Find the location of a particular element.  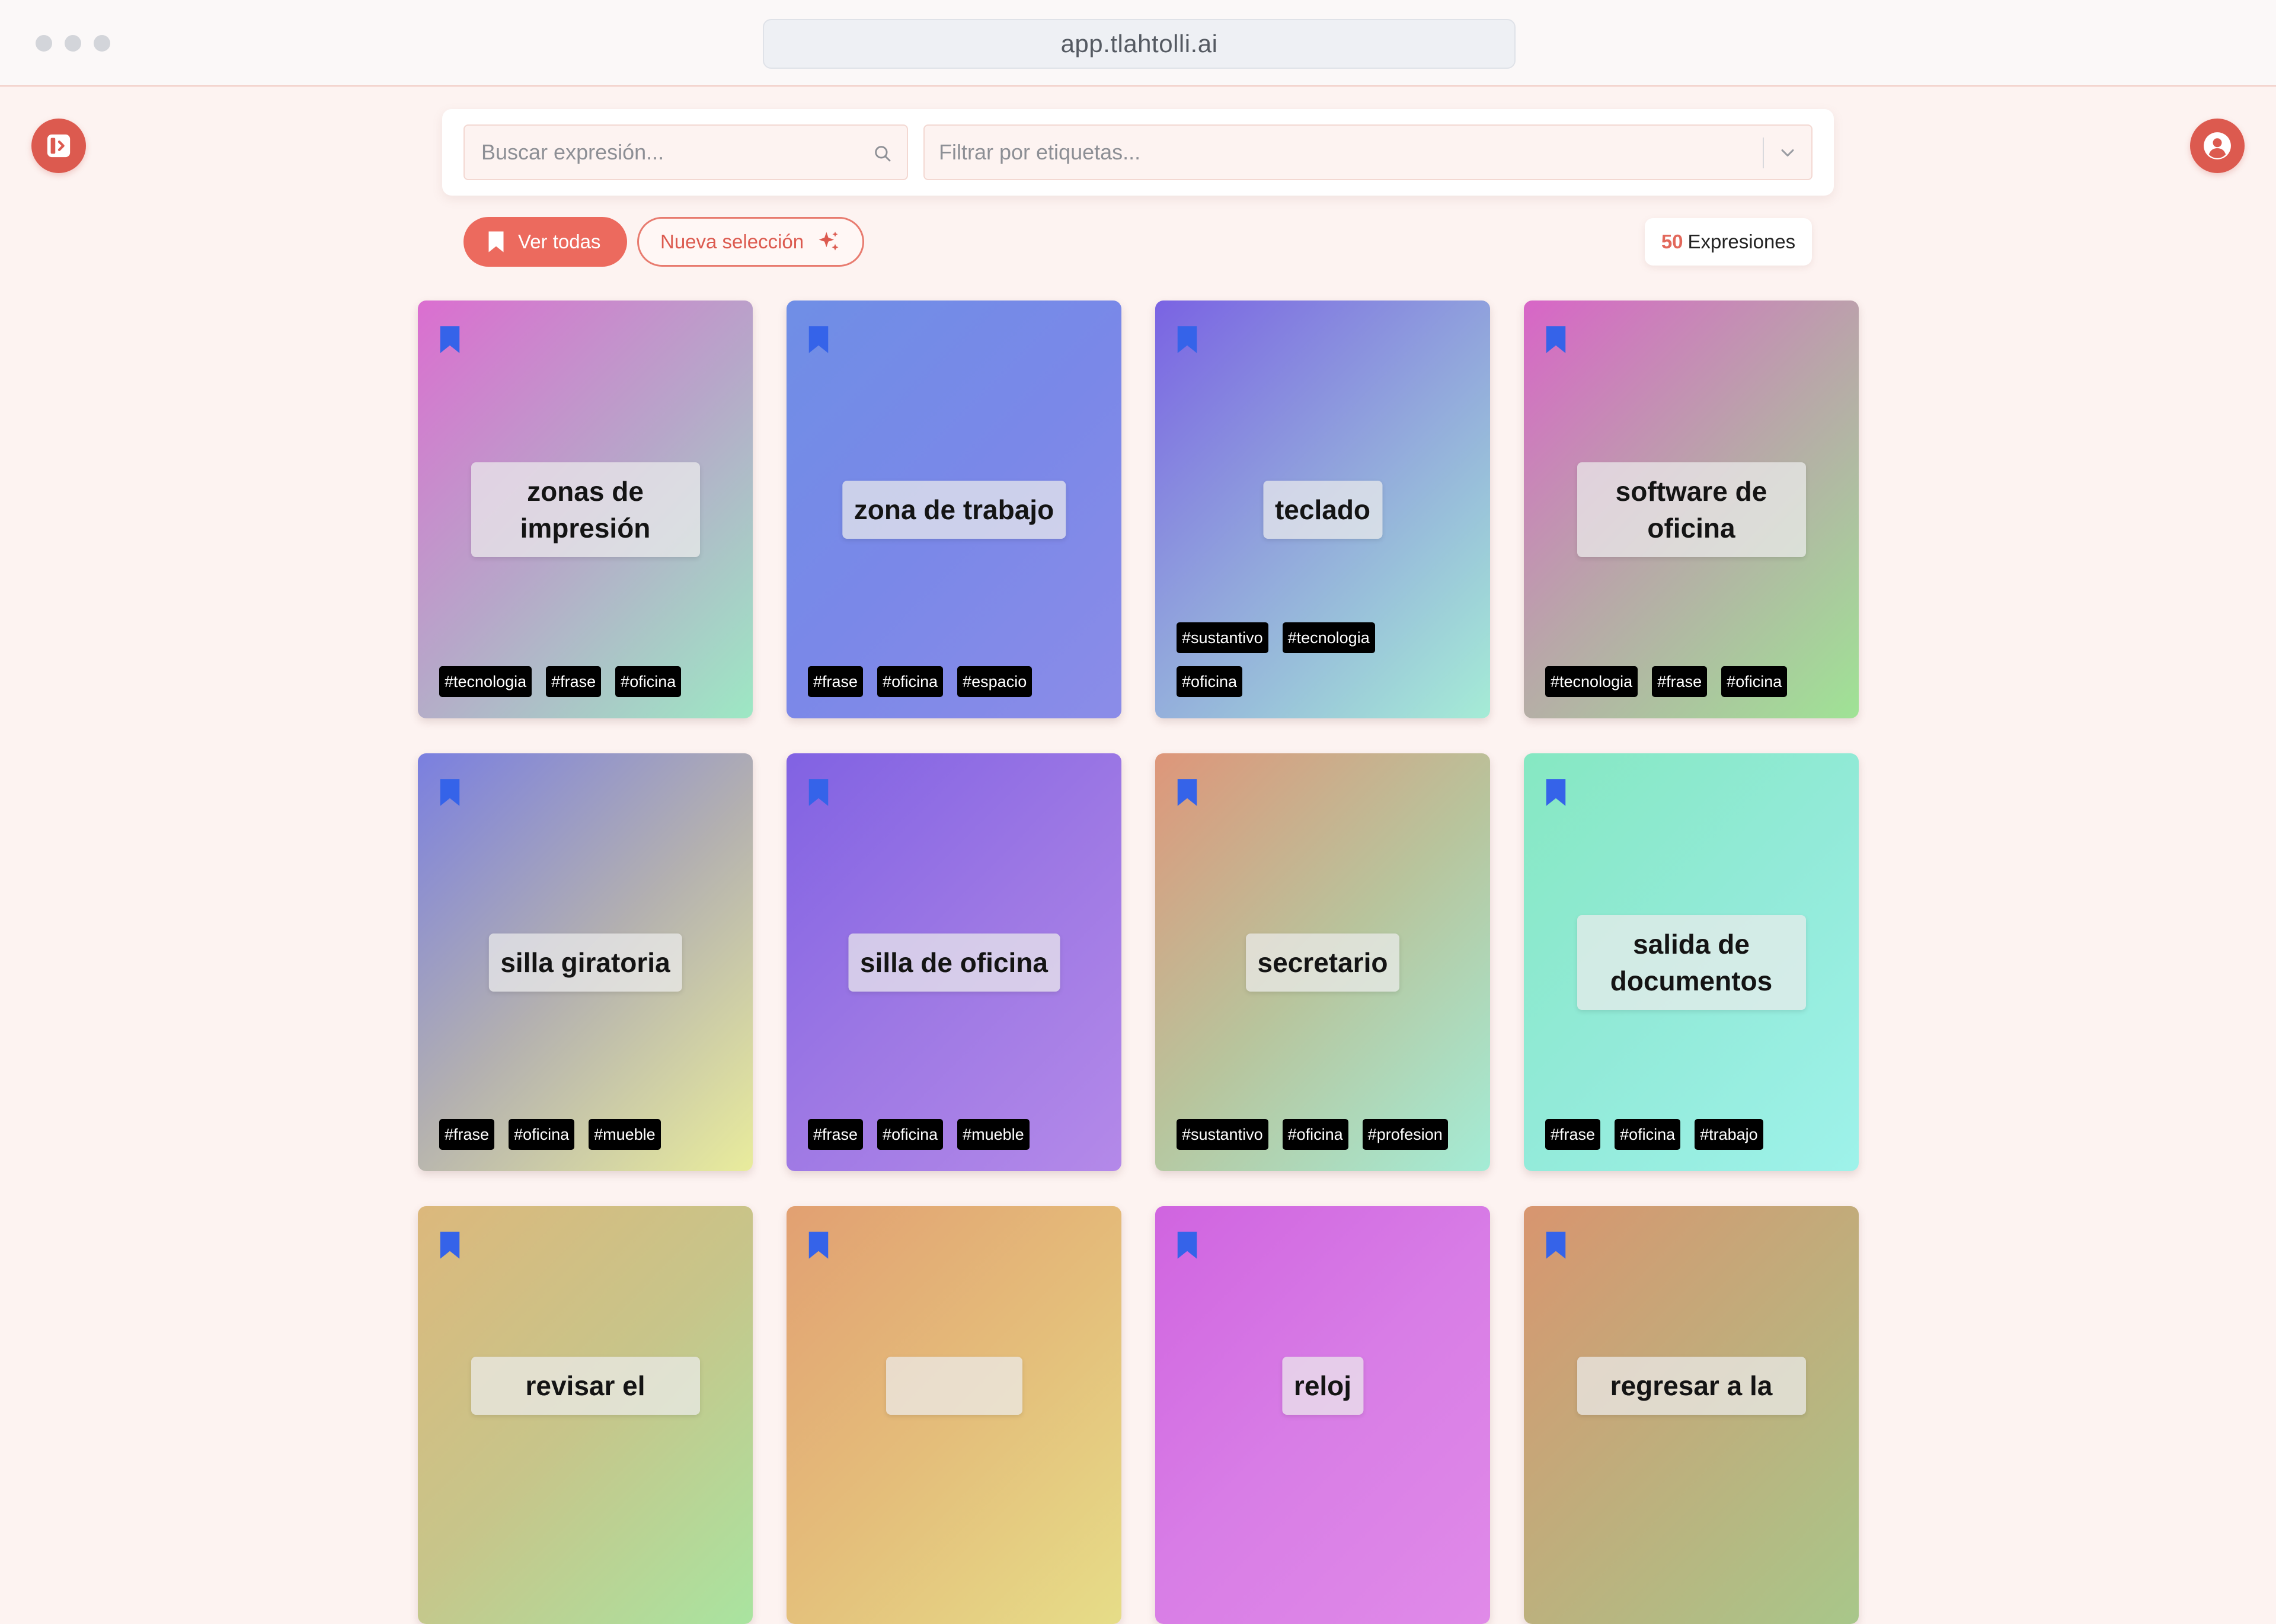

expression-text: salida de documentos is located at coordinates (1691, 962).